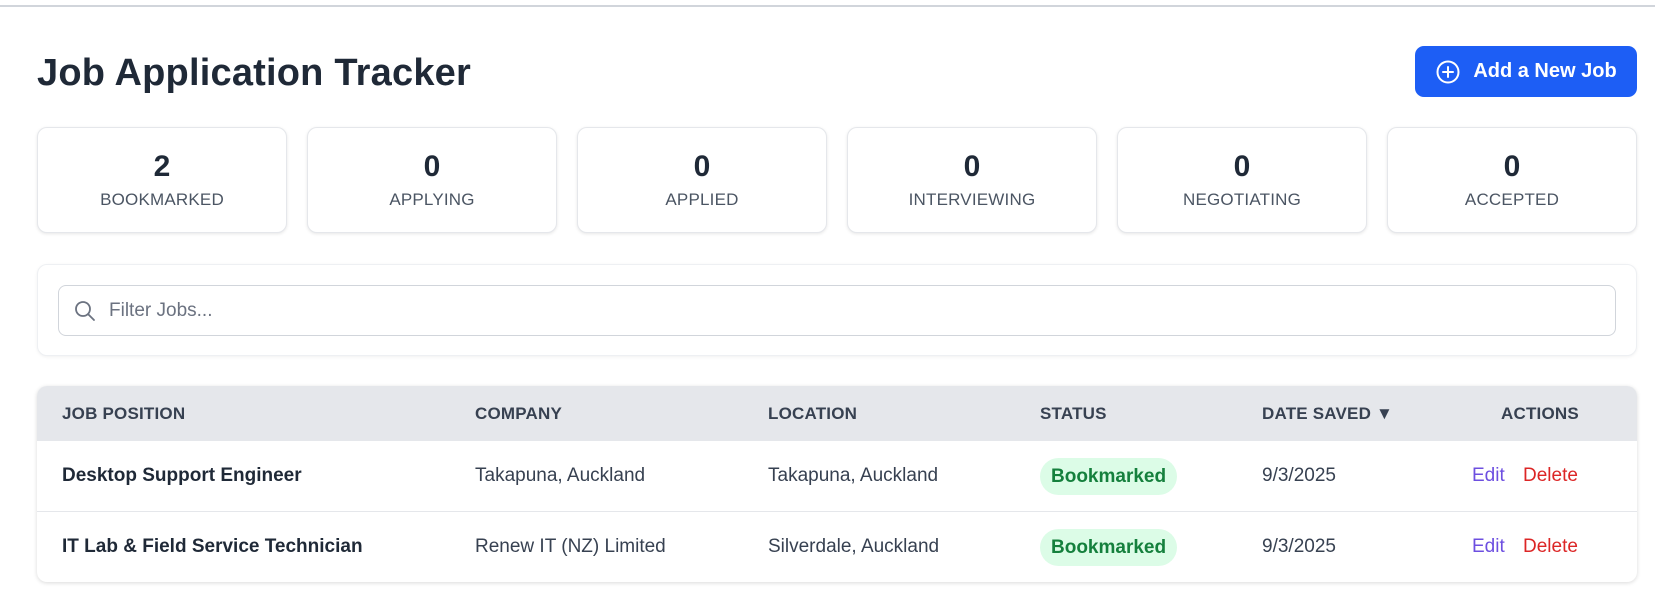 This screenshot has height=595, width=1655. Describe the element at coordinates (212, 546) in the screenshot. I see `job-position: IT Lab & Field Service Technician` at that location.